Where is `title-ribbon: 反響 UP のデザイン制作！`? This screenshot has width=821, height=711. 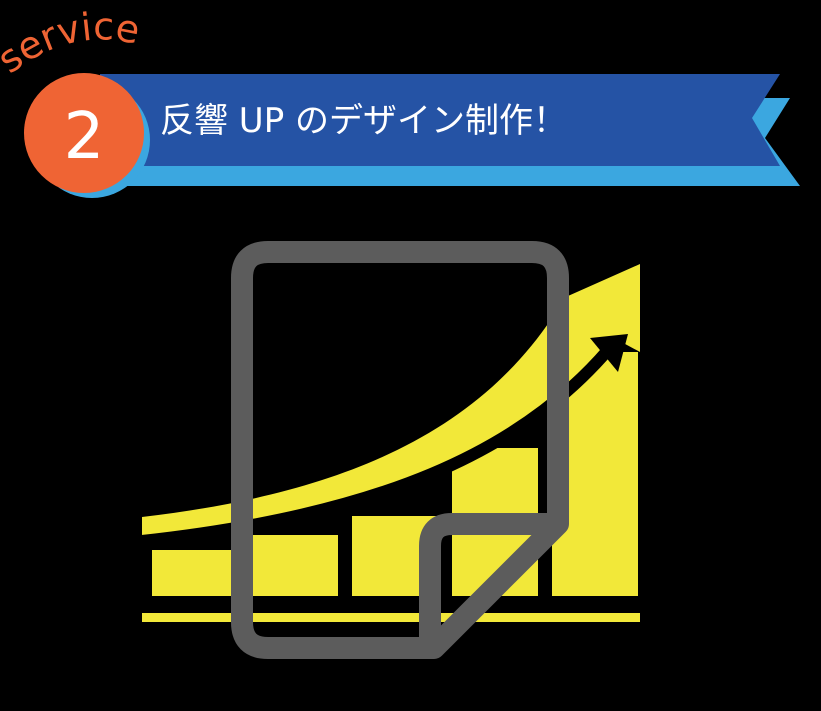 title-ribbon: 反響 UP のデザイン制作！ is located at coordinates (450, 130).